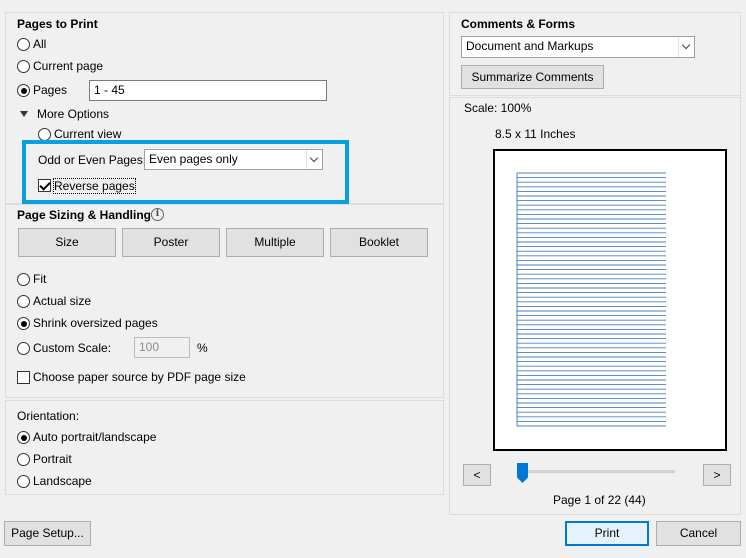 This screenshot has height=558, width=746. I want to click on radio-auto-orientation-label: Auto portrait/landscape, so click(94, 437).